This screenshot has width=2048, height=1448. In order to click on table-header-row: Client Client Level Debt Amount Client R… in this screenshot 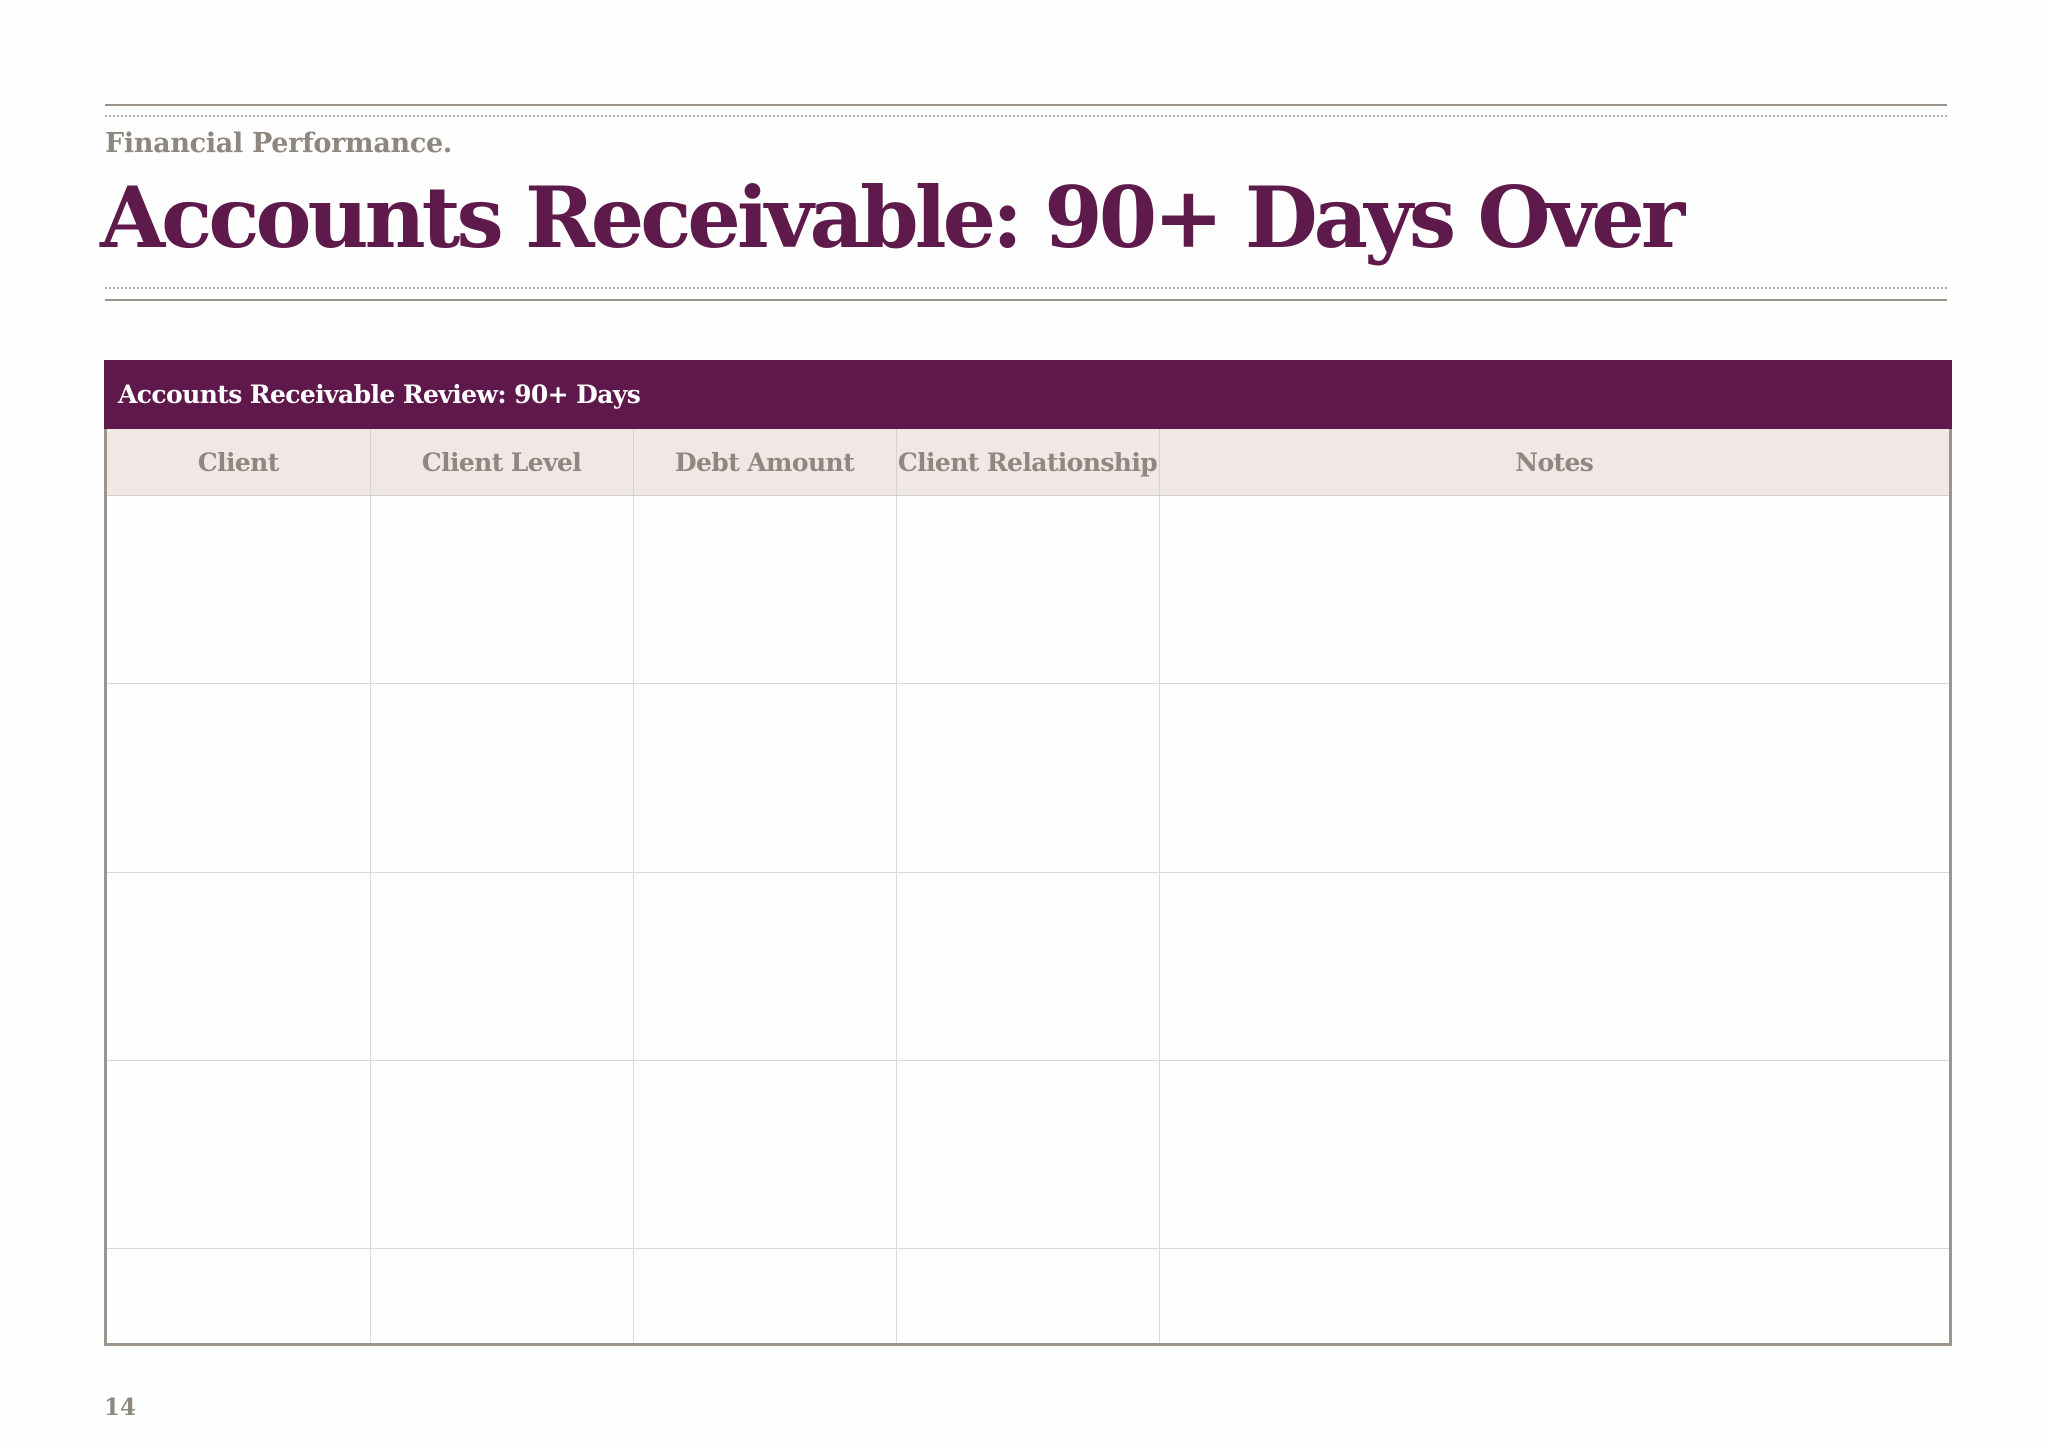, I will do `click(1028, 462)`.